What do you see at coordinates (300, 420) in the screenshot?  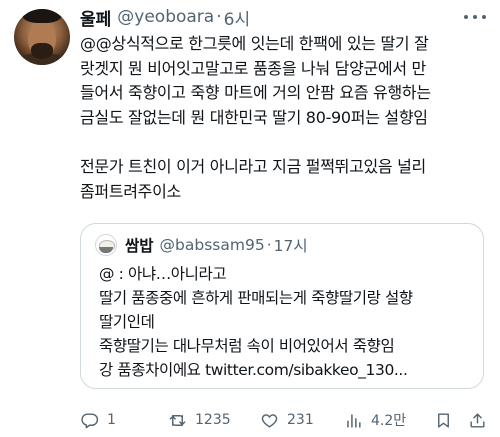 I see `like-count: 231` at bounding box center [300, 420].